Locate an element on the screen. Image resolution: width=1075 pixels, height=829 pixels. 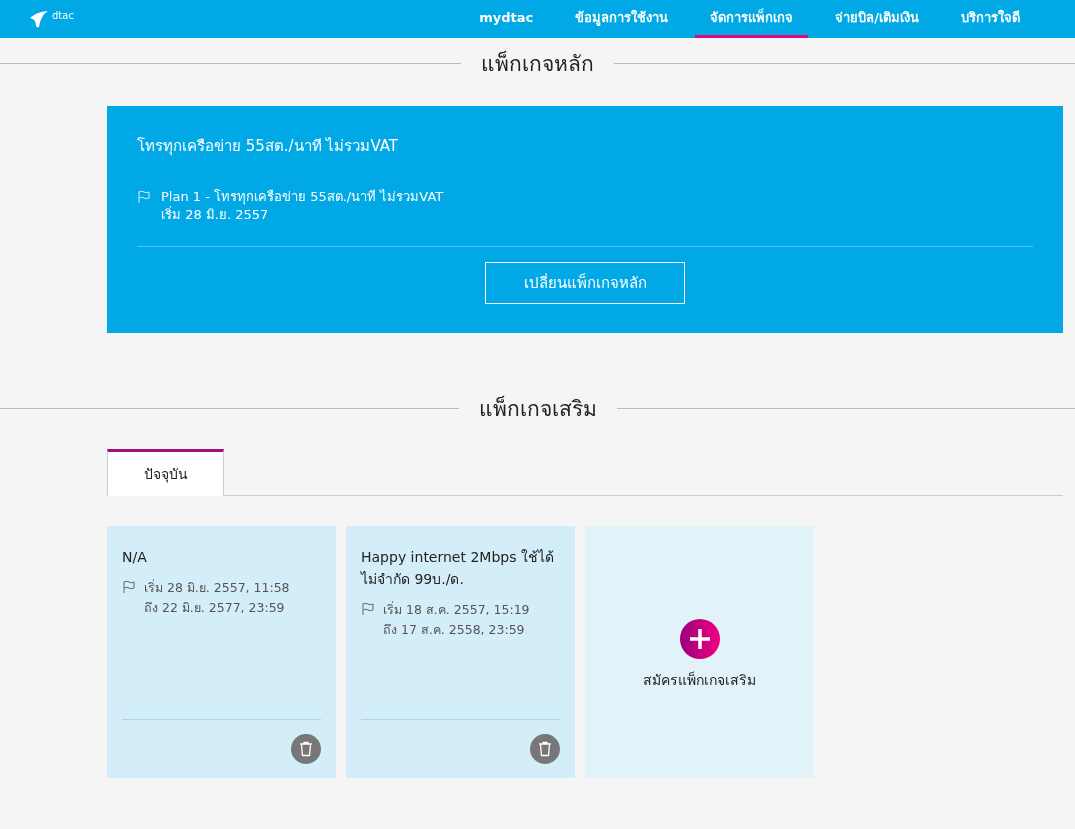
plan-name: Plan 1 - โทรทุกเครือข่าย 55สต./นาที ไม่รวมVAT is located at coordinates (302, 197).